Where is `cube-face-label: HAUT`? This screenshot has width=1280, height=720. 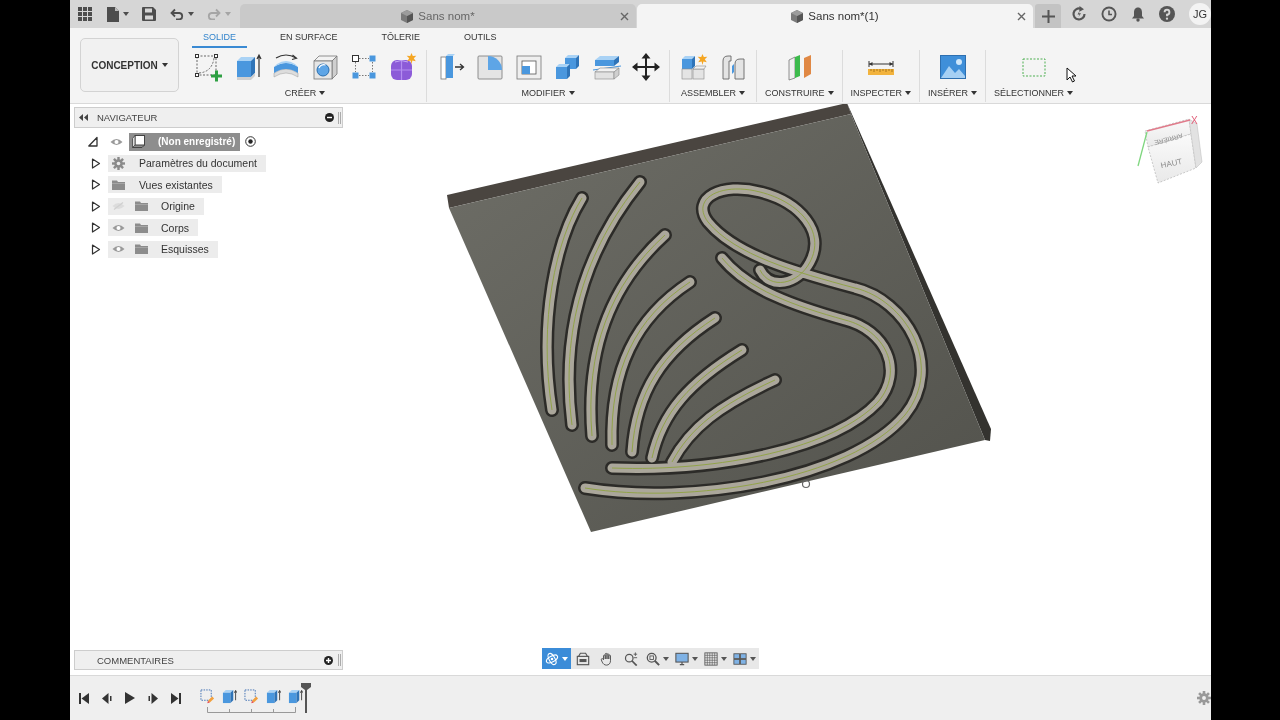
cube-face-label: HAUT is located at coordinates (1171, 163).